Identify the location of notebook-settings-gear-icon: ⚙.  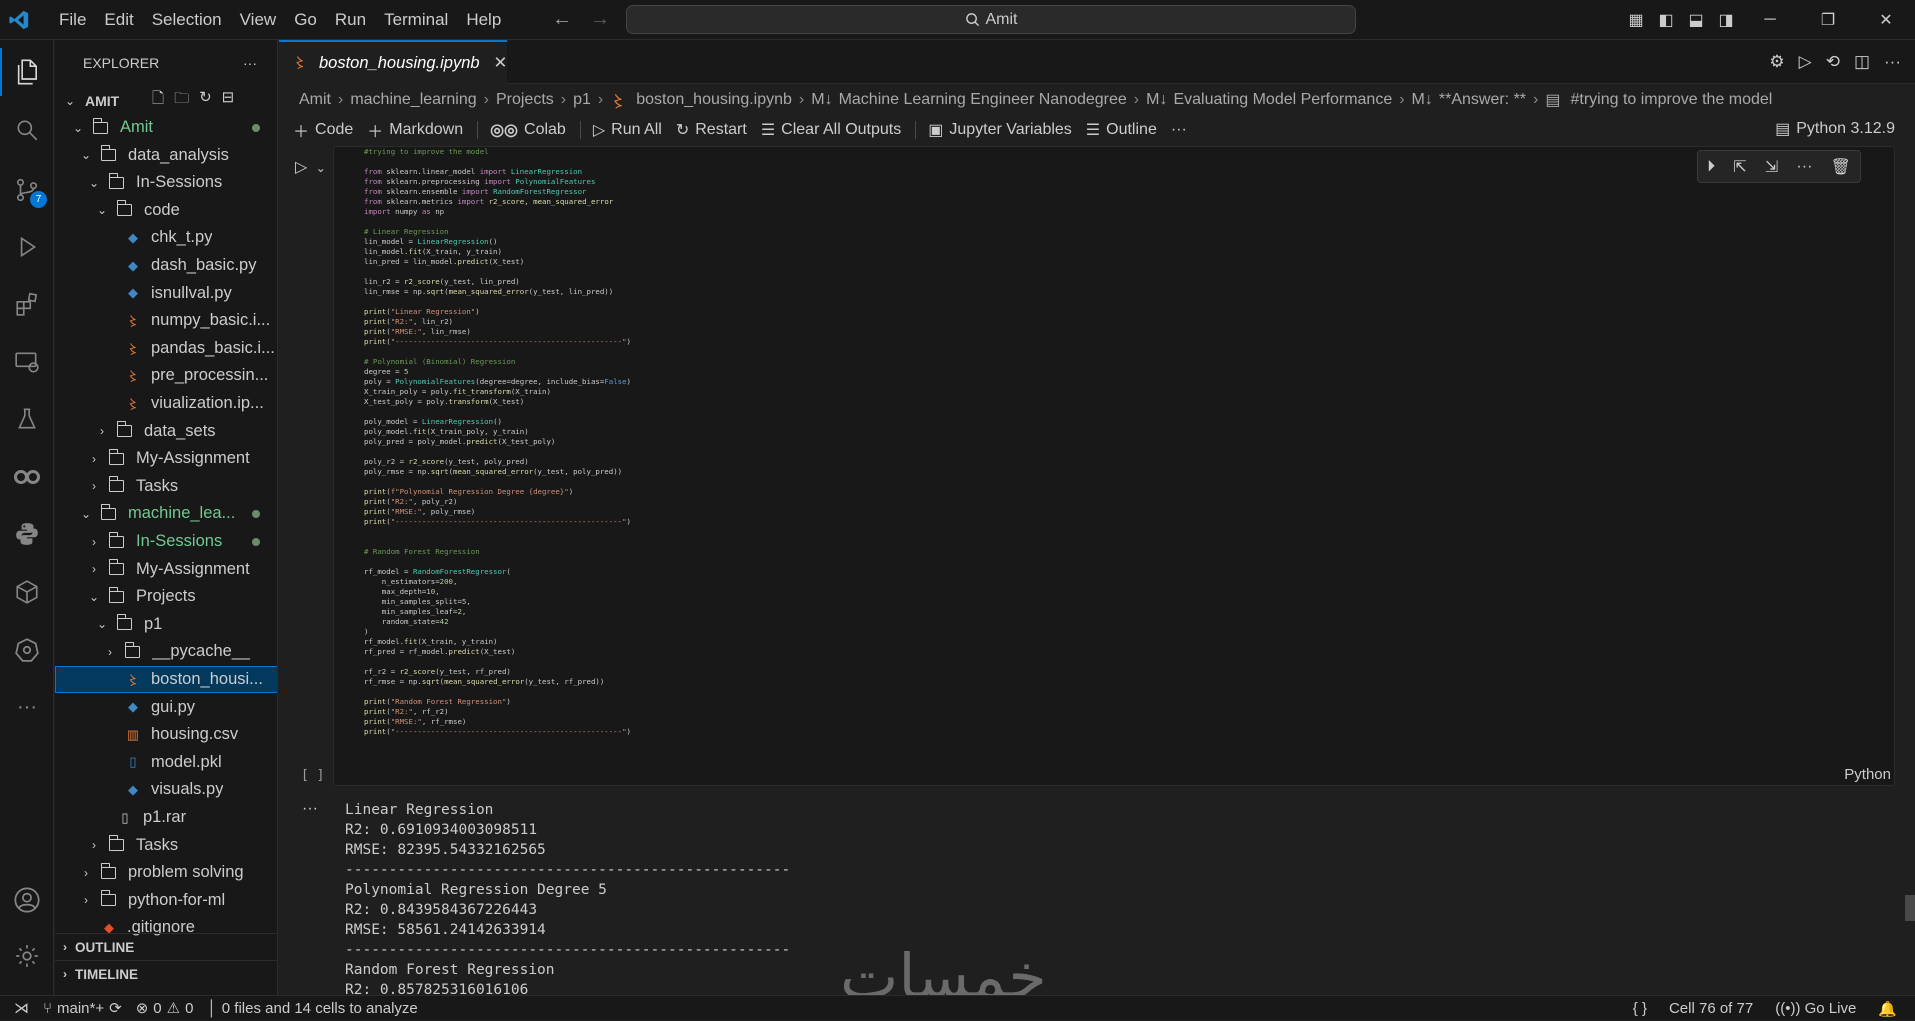
(1776, 62).